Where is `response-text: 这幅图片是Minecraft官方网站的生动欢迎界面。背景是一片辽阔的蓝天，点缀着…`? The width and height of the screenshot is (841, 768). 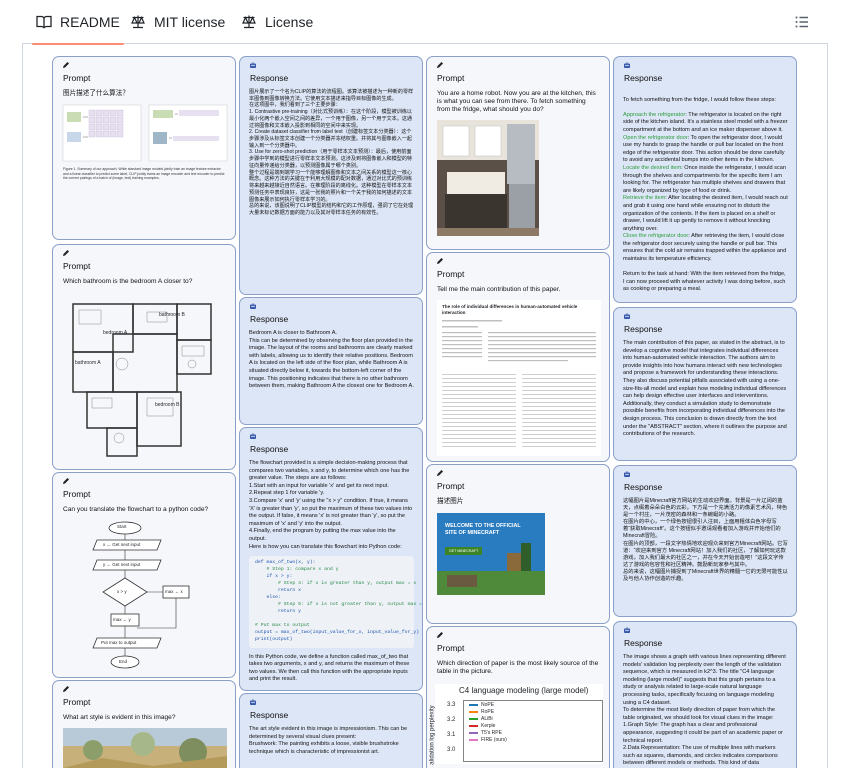
response-text: 这幅图片是Minecraft官方网站的生动欢迎界面。背景是一片辽阔的蓝天，点缀着… is located at coordinates (705, 540).